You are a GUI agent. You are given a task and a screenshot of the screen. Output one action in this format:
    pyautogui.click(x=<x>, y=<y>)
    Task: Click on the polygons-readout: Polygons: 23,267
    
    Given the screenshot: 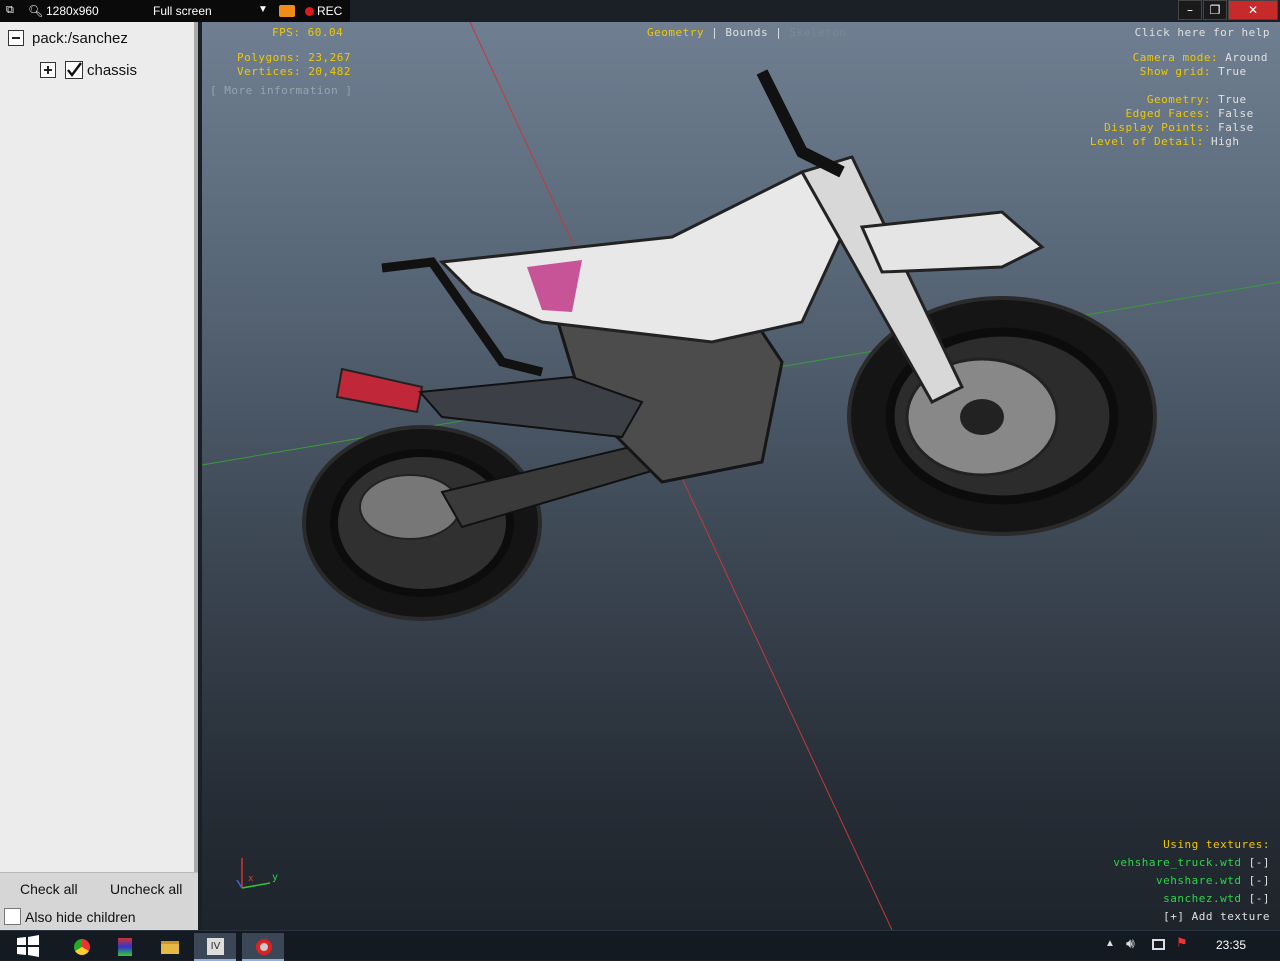 What is the action you would take?
    pyautogui.click(x=294, y=57)
    